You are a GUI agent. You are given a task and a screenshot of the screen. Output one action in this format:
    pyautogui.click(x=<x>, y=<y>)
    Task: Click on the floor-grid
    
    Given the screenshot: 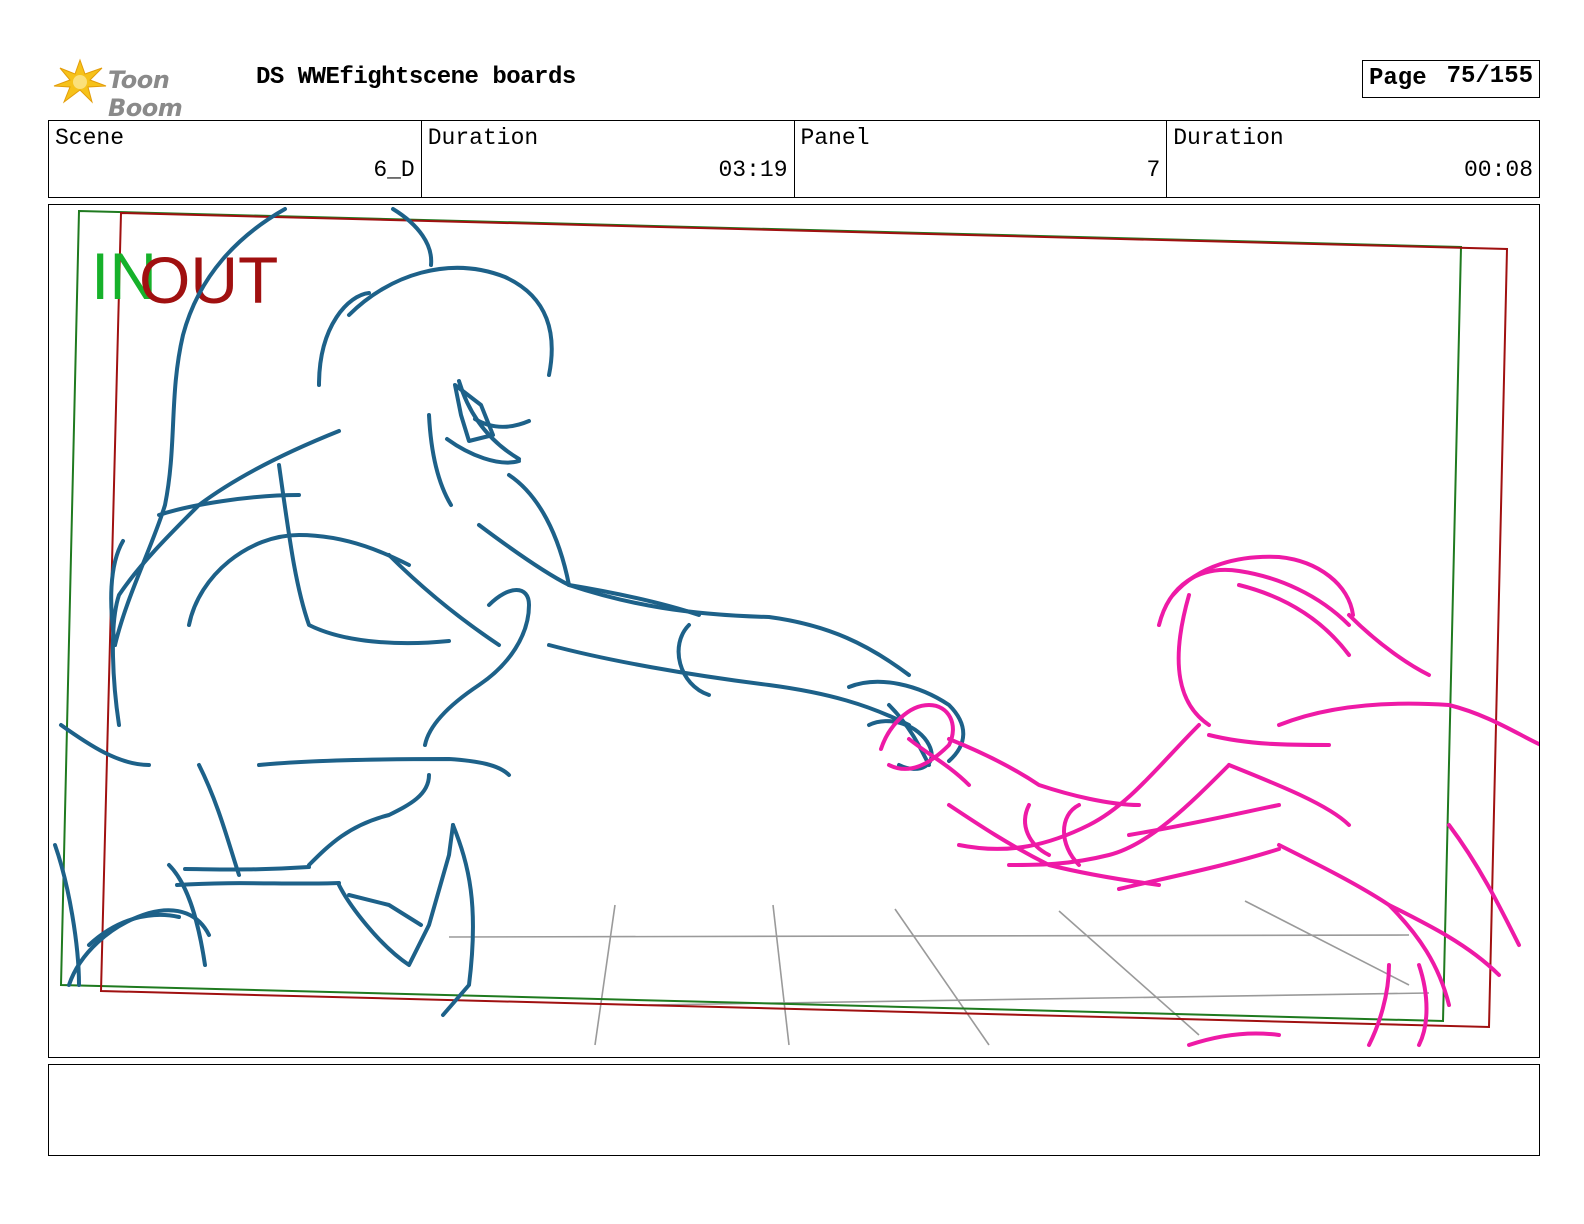 What is the action you would take?
    pyautogui.click(x=939, y=973)
    